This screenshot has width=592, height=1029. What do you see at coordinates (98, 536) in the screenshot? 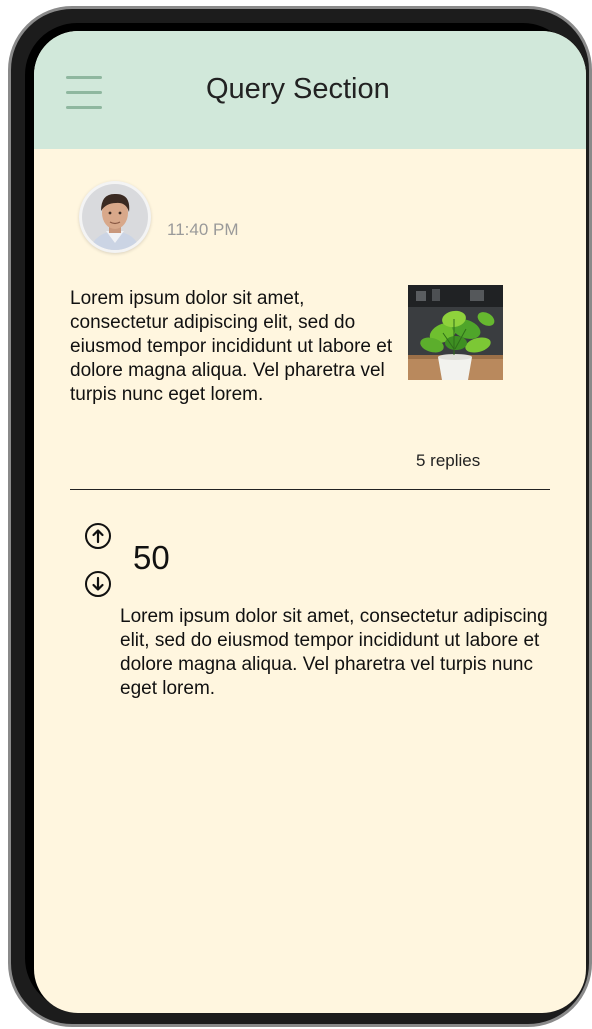
I see `arrow-up-circle-icon` at bounding box center [98, 536].